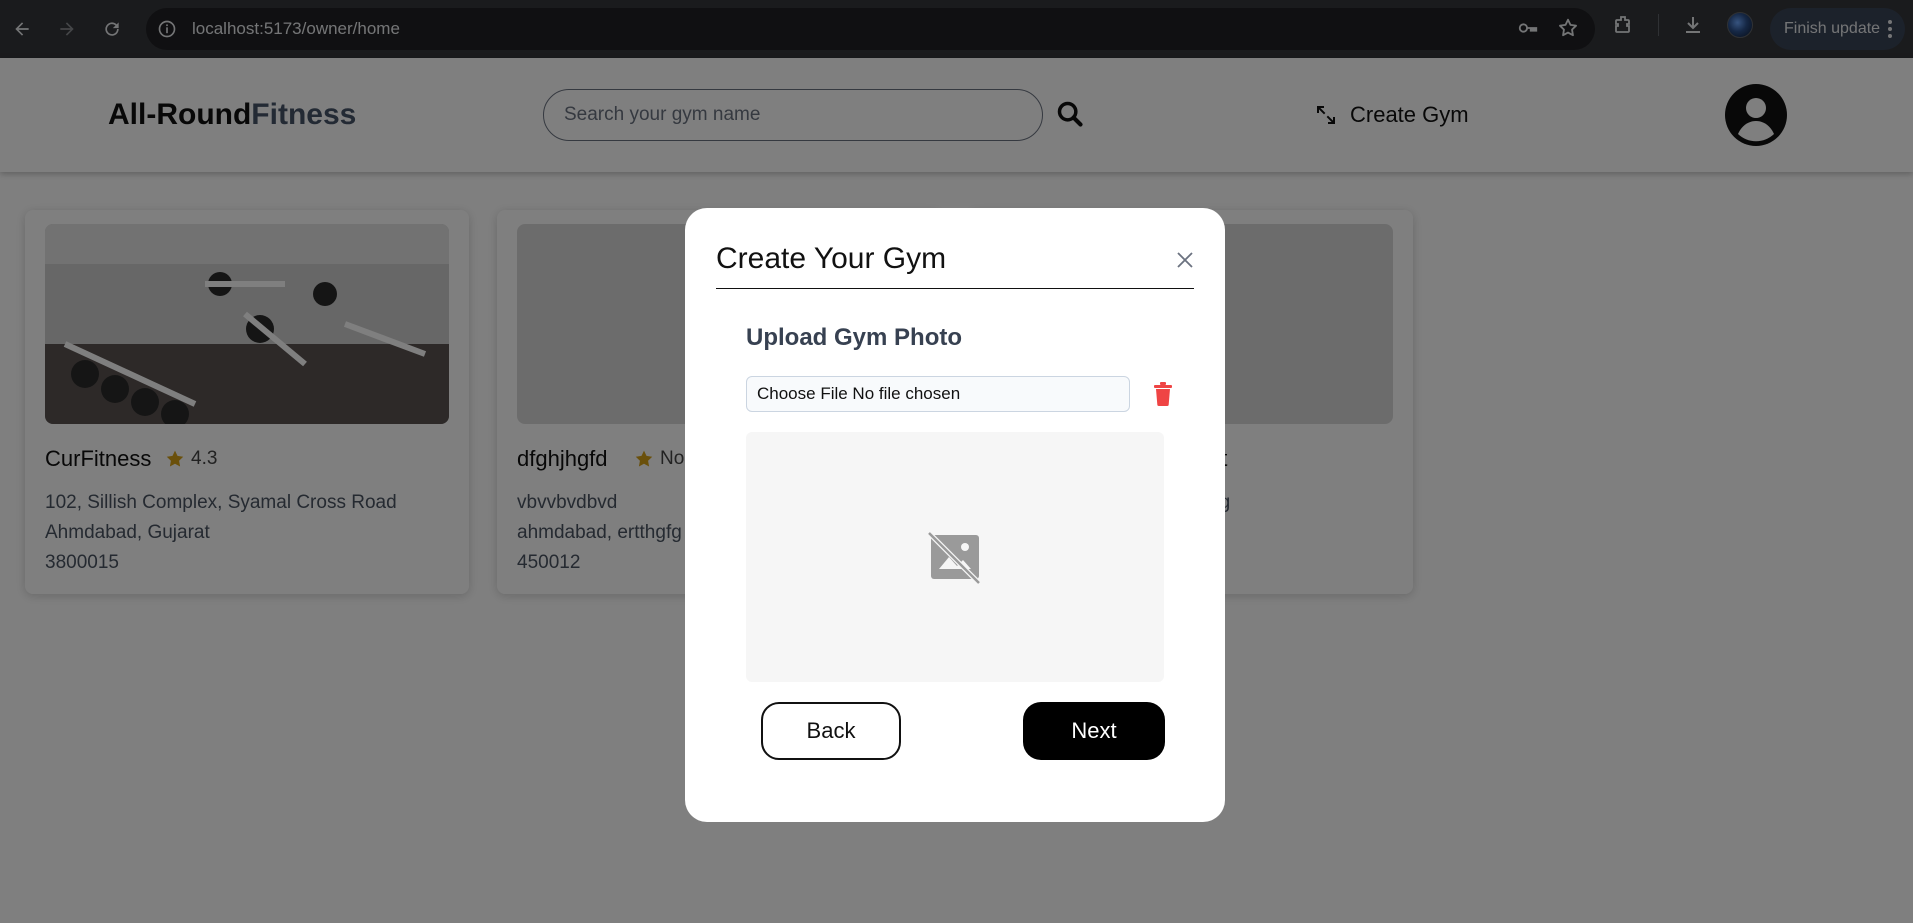 The image size is (1913, 923). Describe the element at coordinates (854, 337) in the screenshot. I see `upload-section-title: Upload Gym Photo` at that location.